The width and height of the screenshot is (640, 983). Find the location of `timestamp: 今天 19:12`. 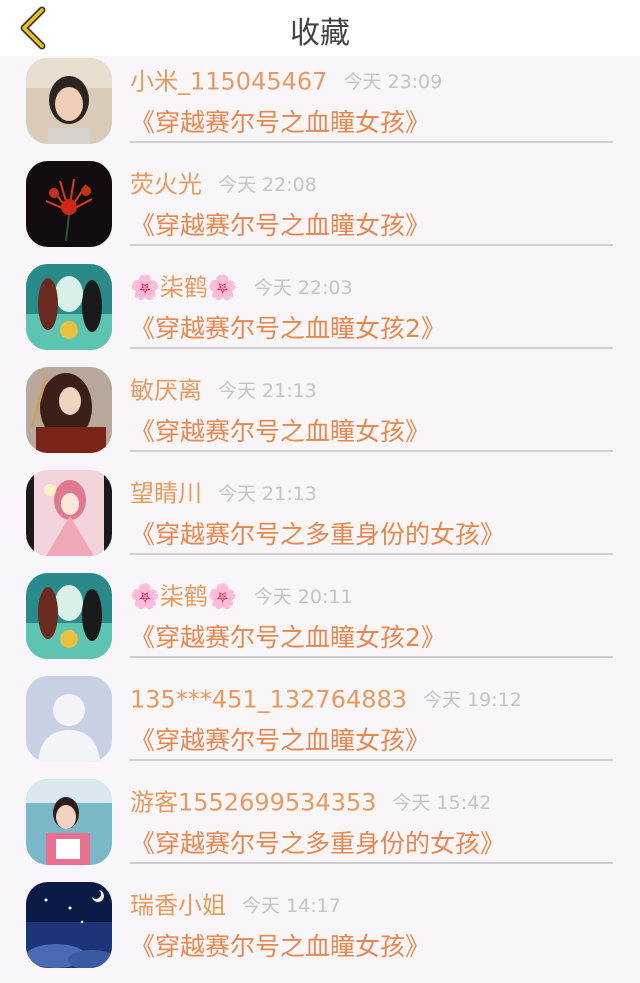

timestamp: 今天 19:12 is located at coordinates (472, 699).